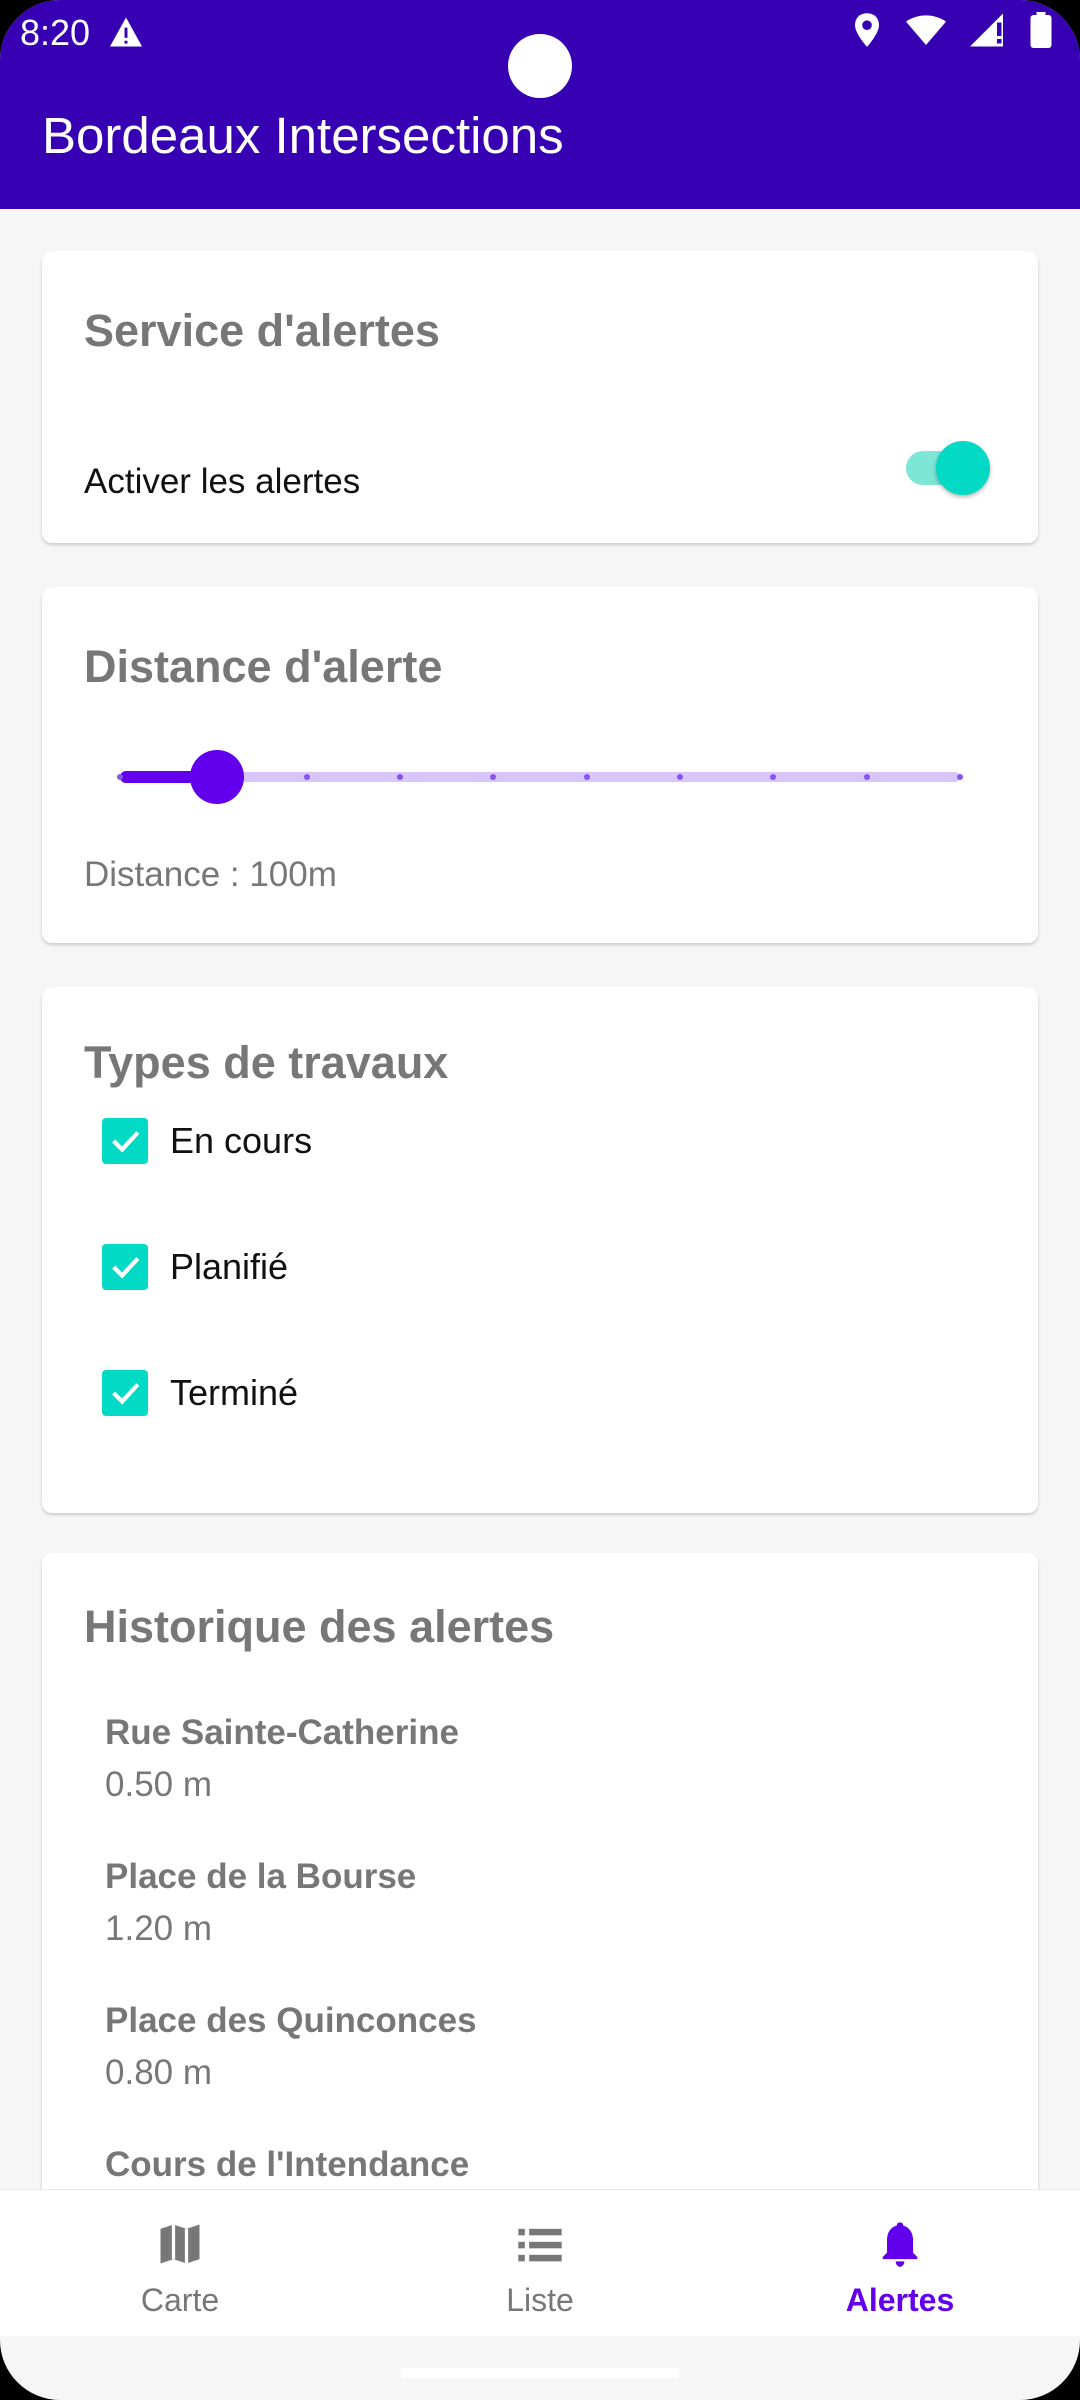  I want to click on distance-slider, so click(540, 777).